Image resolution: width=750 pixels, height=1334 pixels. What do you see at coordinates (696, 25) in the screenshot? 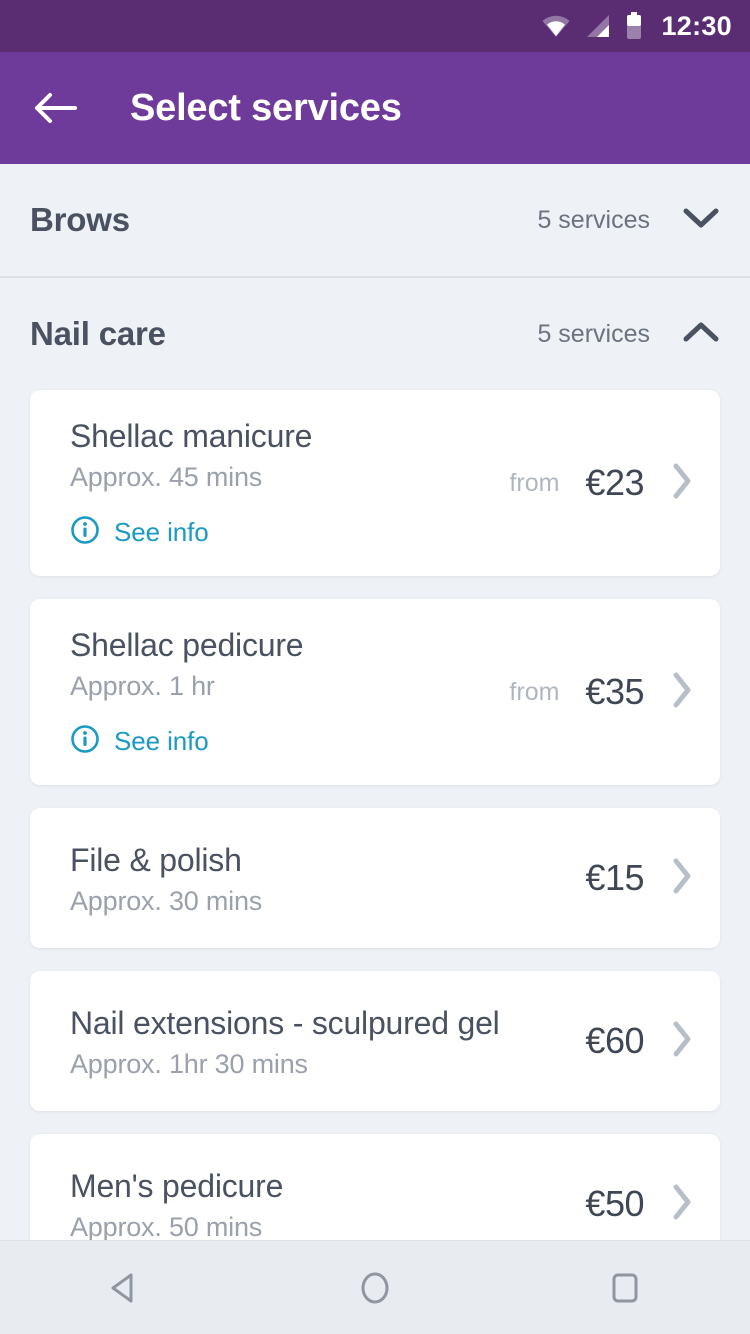
I see `status-bar-time: 12:30` at bounding box center [696, 25].